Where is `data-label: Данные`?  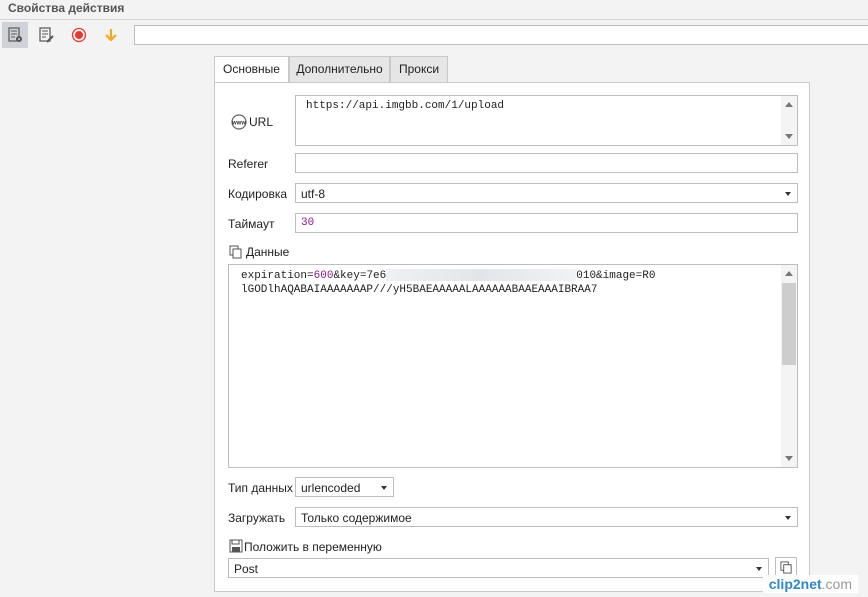
data-label: Данные is located at coordinates (268, 252).